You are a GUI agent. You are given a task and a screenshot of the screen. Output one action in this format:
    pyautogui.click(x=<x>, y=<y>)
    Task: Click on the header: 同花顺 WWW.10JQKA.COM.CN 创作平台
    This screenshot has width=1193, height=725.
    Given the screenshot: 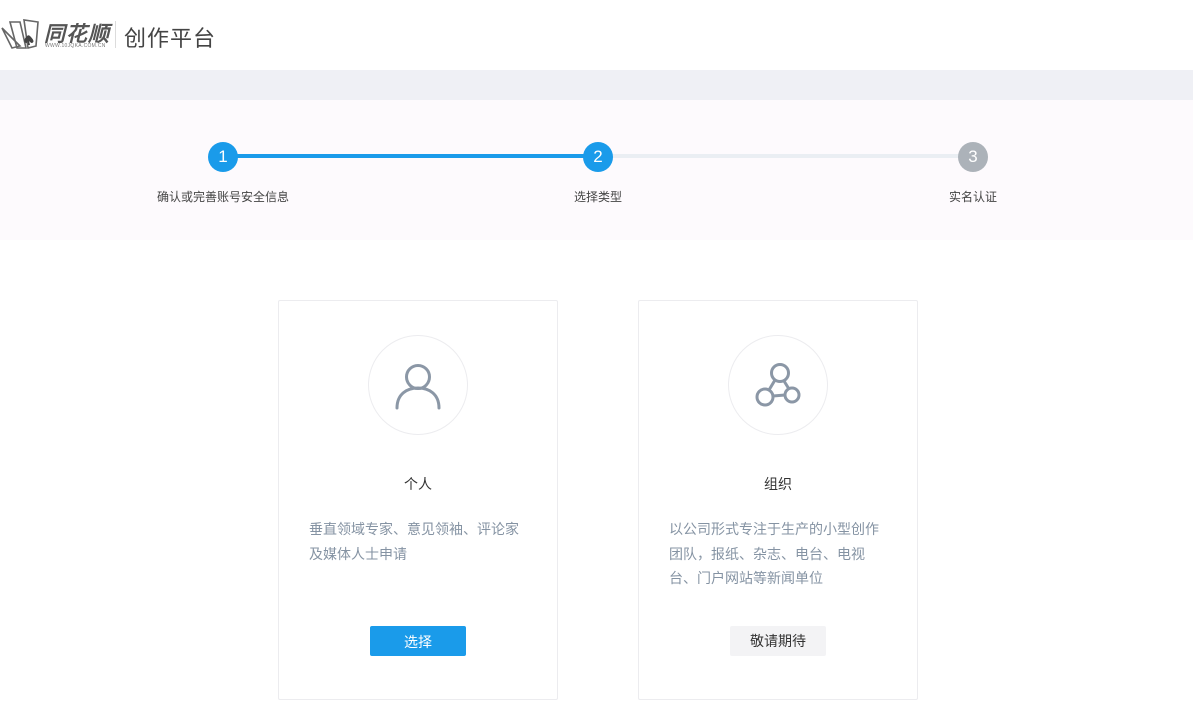 What is the action you would take?
    pyautogui.click(x=596, y=35)
    